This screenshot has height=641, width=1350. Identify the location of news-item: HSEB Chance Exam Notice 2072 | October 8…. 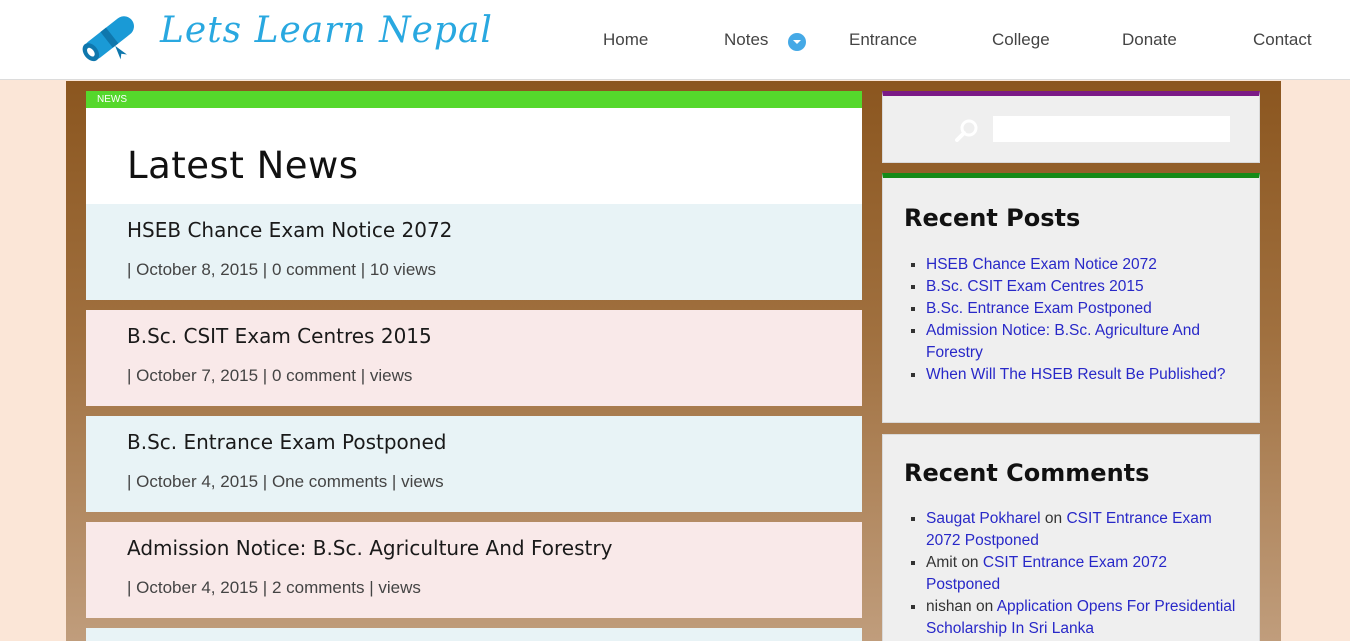
(474, 252).